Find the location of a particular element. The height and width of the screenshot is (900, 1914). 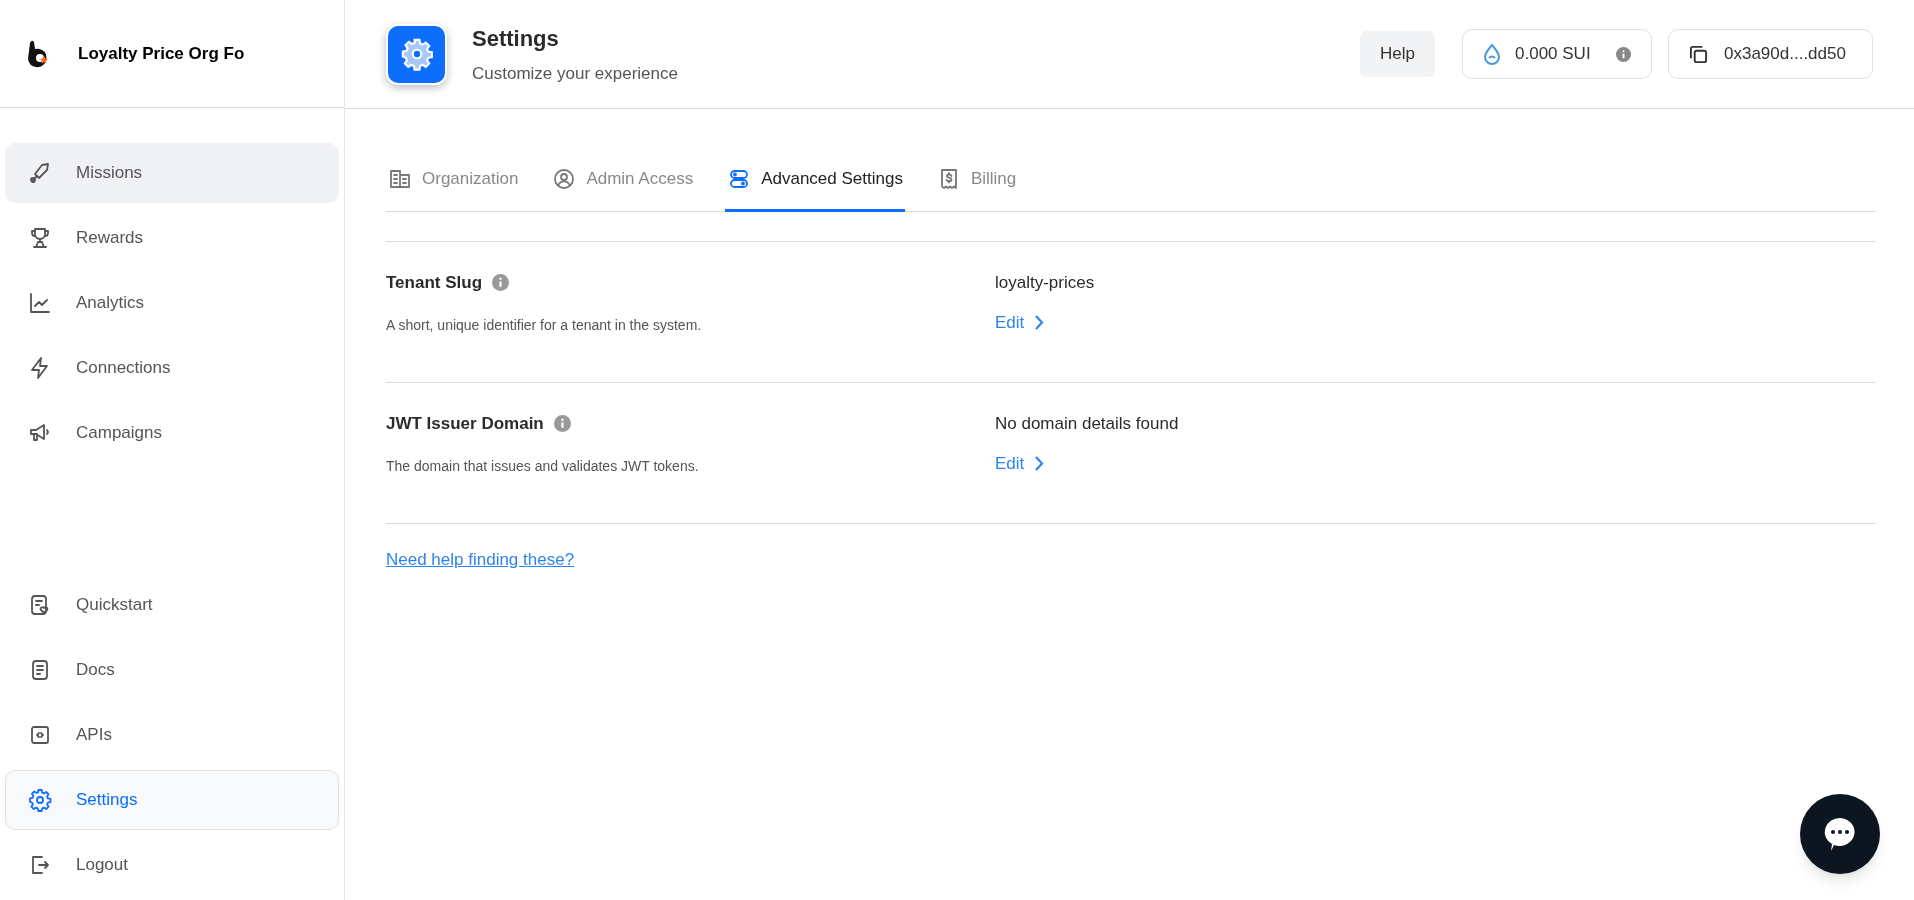

sidebar-item: Docs is located at coordinates (172, 670).